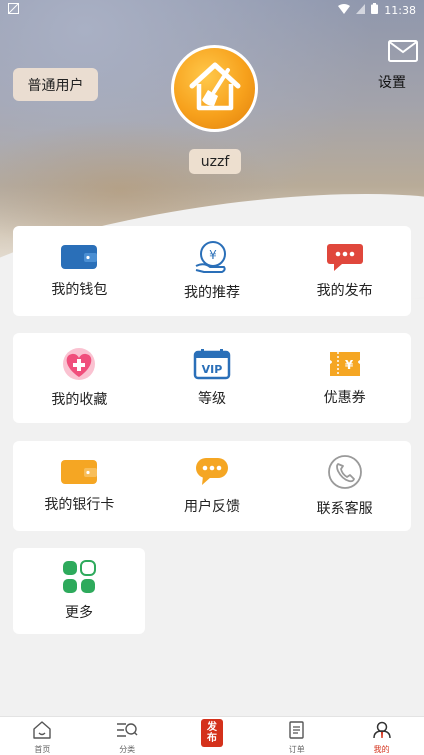  I want to click on contact-support-button: 联系客服, so click(344, 486).